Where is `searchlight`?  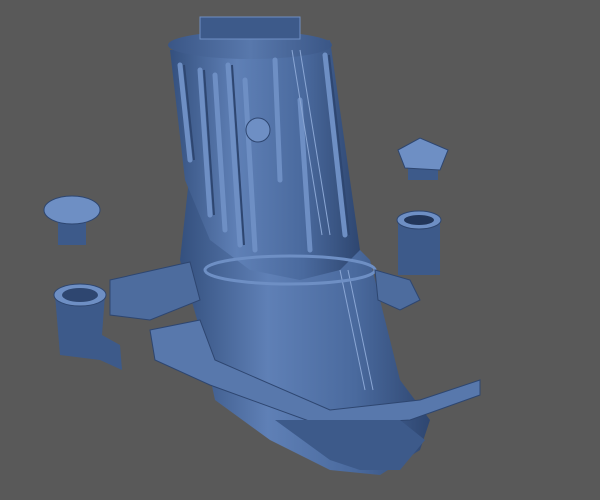
searchlight is located at coordinates (258, 130).